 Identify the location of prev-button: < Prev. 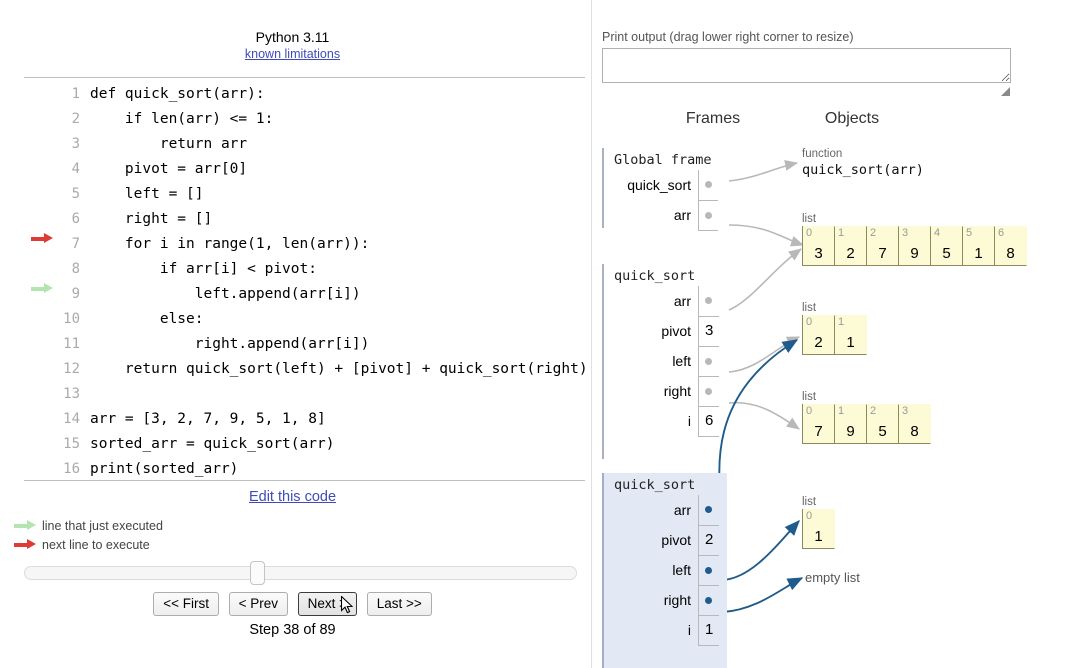
(258, 604).